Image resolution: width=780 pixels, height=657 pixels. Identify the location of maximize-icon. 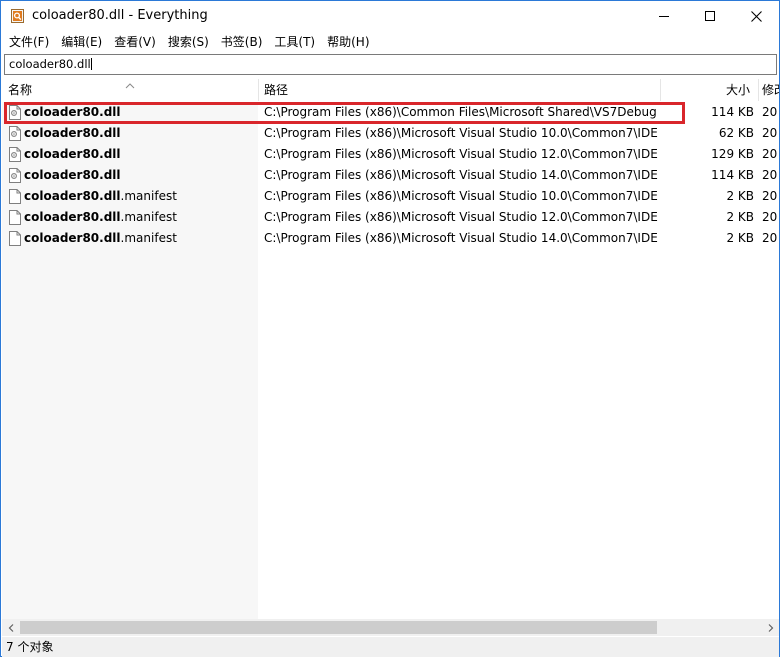
(710, 16).